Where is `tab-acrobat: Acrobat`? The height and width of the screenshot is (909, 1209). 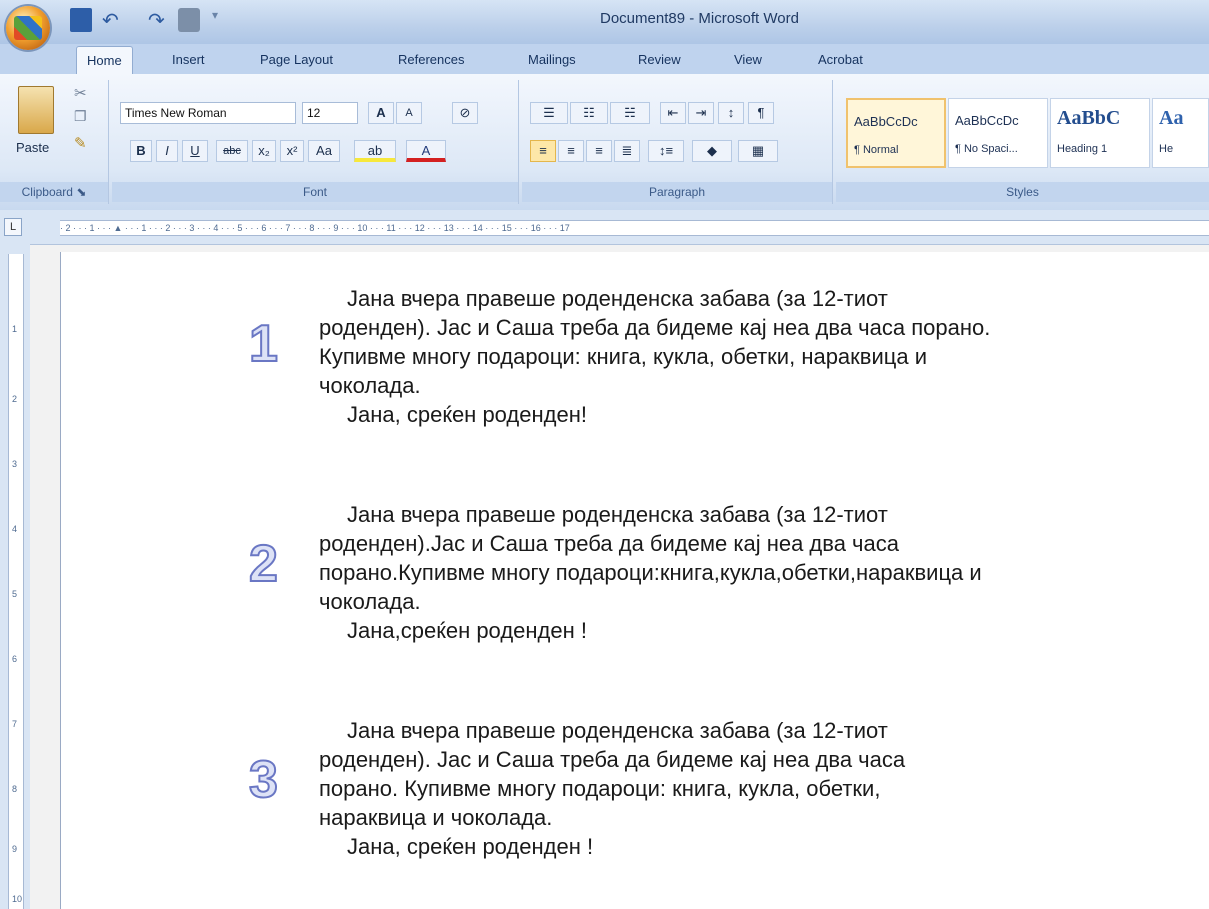 tab-acrobat: Acrobat is located at coordinates (840, 59).